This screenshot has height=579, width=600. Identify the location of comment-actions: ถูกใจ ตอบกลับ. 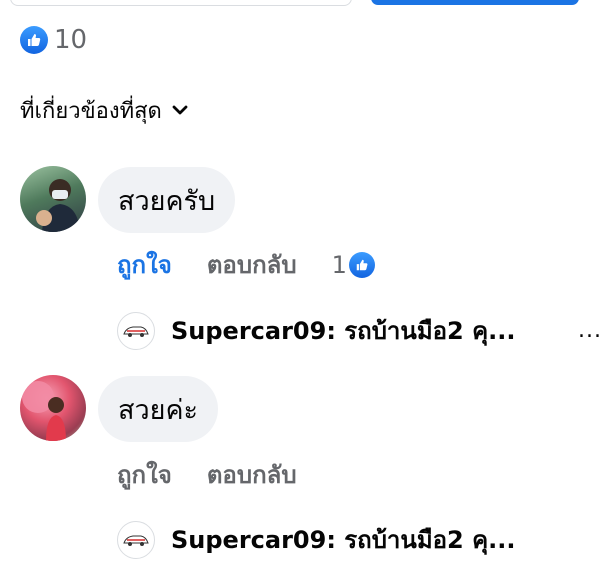
(207, 474).